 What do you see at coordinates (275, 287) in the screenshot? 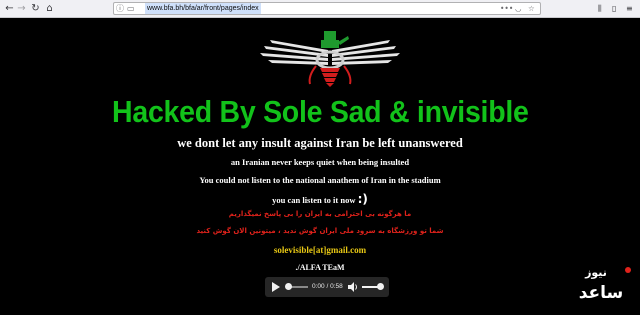
I see `play-icon` at bounding box center [275, 287].